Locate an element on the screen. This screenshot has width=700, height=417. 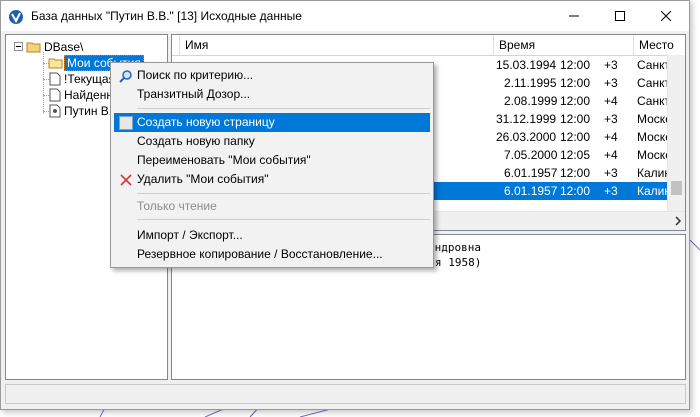
detail-line: андровна is located at coordinates (454, 247).